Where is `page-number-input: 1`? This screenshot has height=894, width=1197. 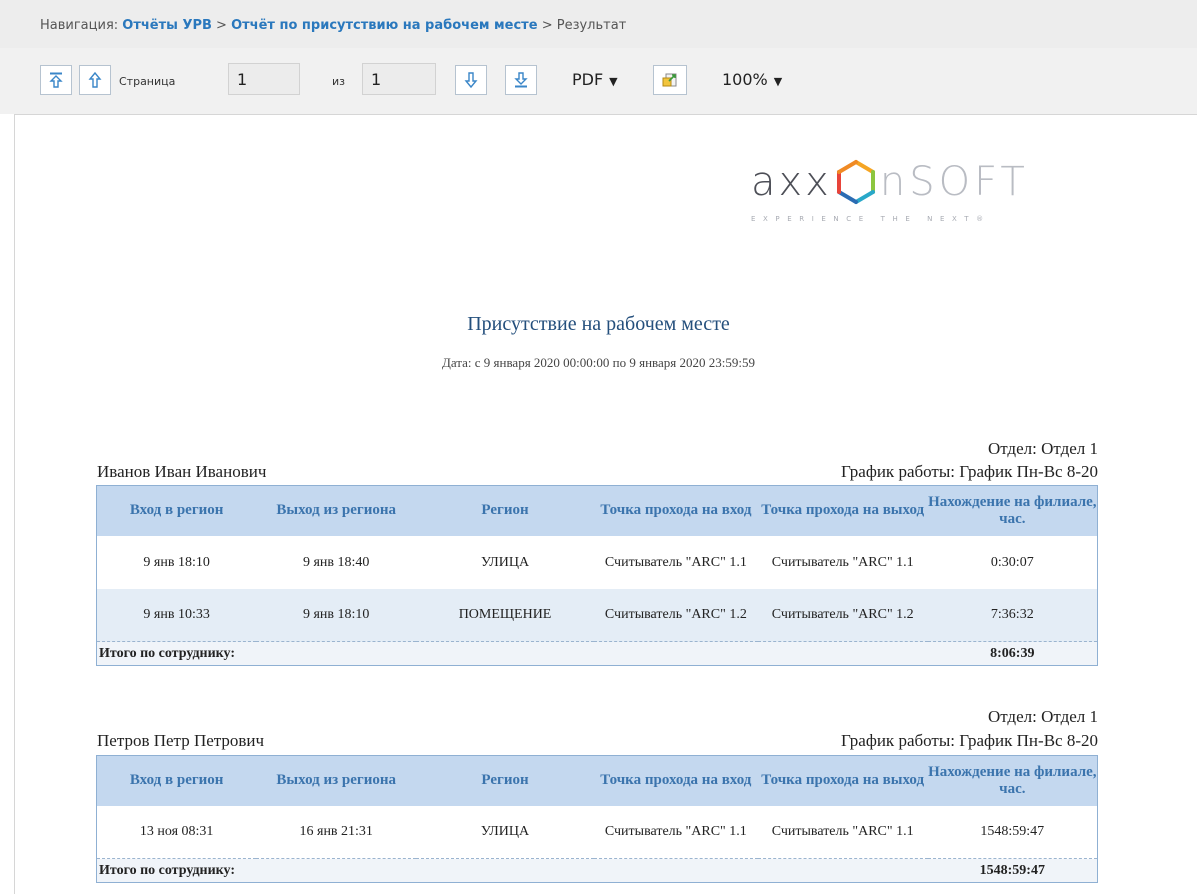 page-number-input: 1 is located at coordinates (264, 79).